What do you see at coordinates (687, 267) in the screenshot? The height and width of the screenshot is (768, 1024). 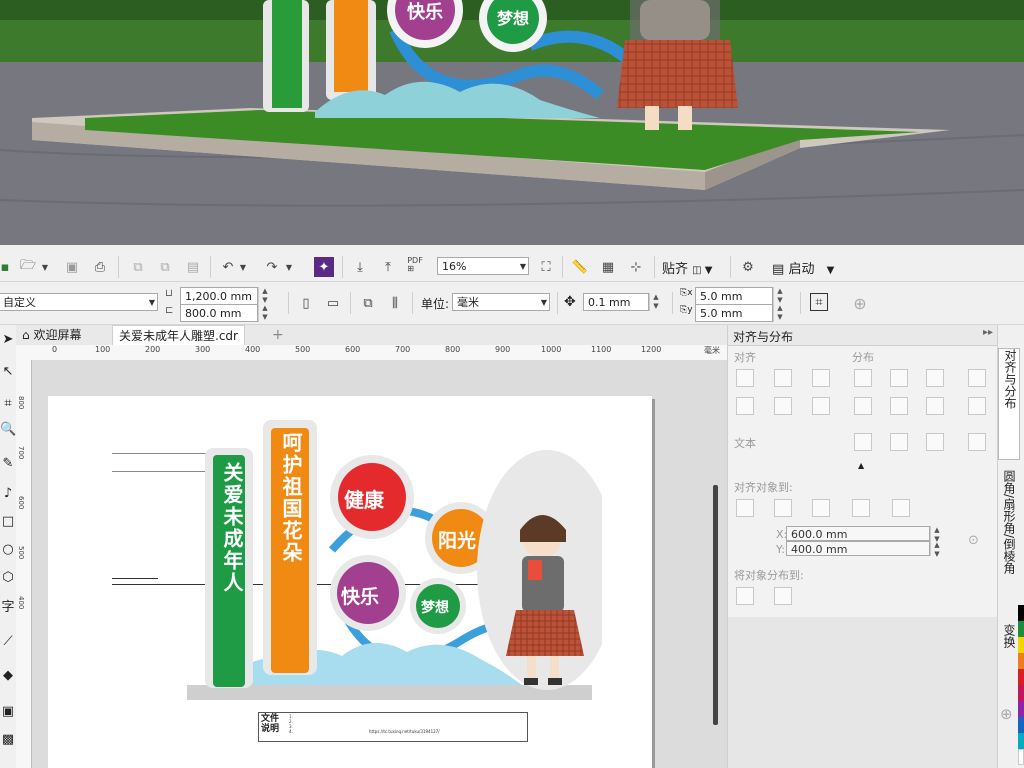 I see `snap-to-menu: 贴齐 ◫ ▼` at bounding box center [687, 267].